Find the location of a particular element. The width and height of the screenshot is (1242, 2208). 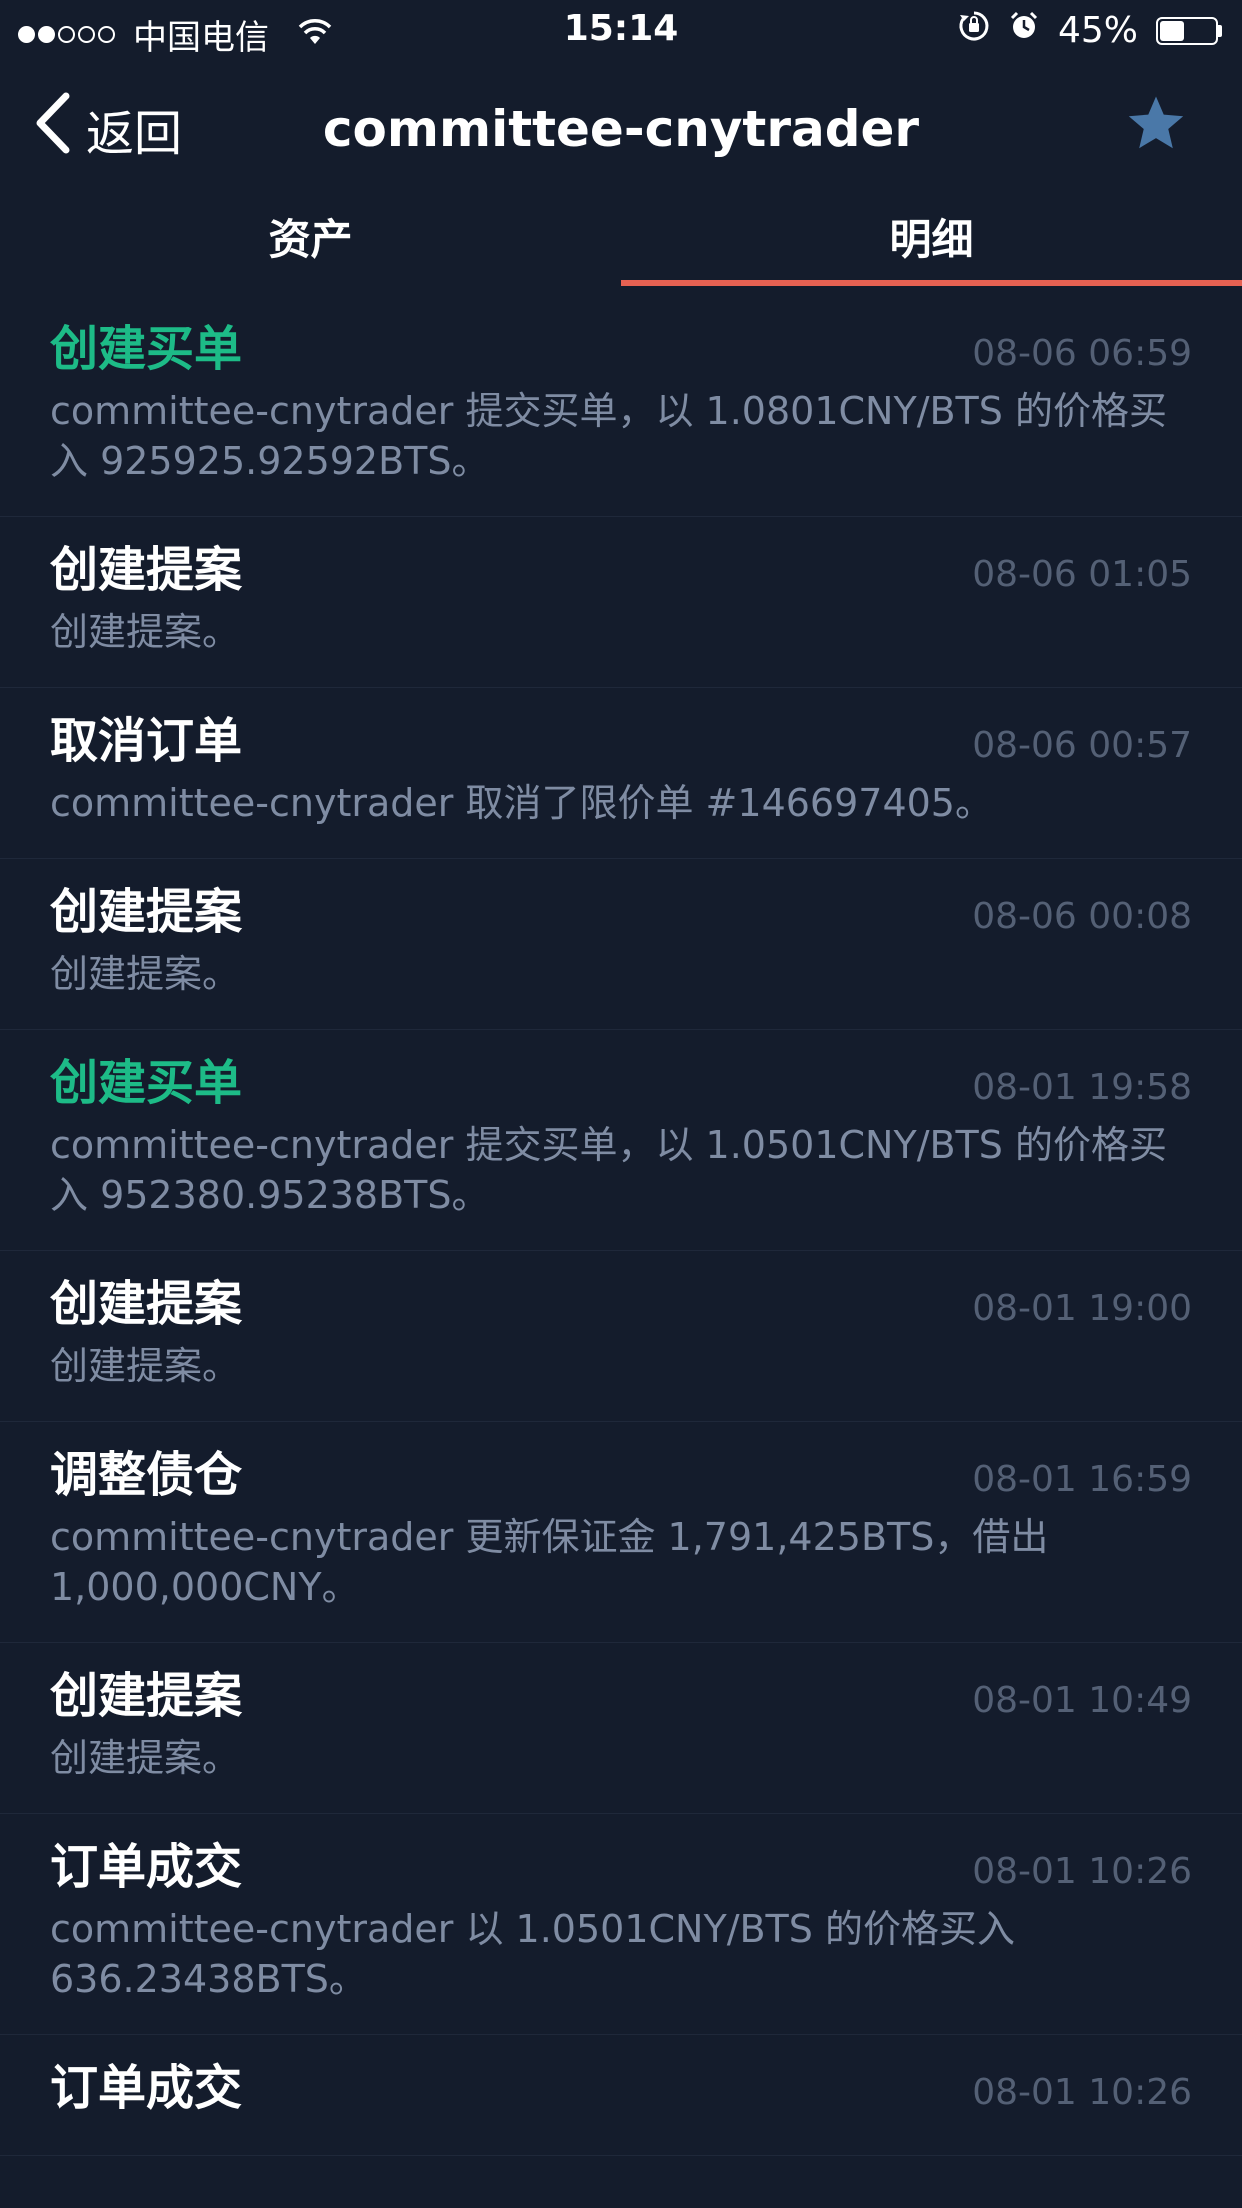

page-title: committee-cnytrader is located at coordinates (621, 129).